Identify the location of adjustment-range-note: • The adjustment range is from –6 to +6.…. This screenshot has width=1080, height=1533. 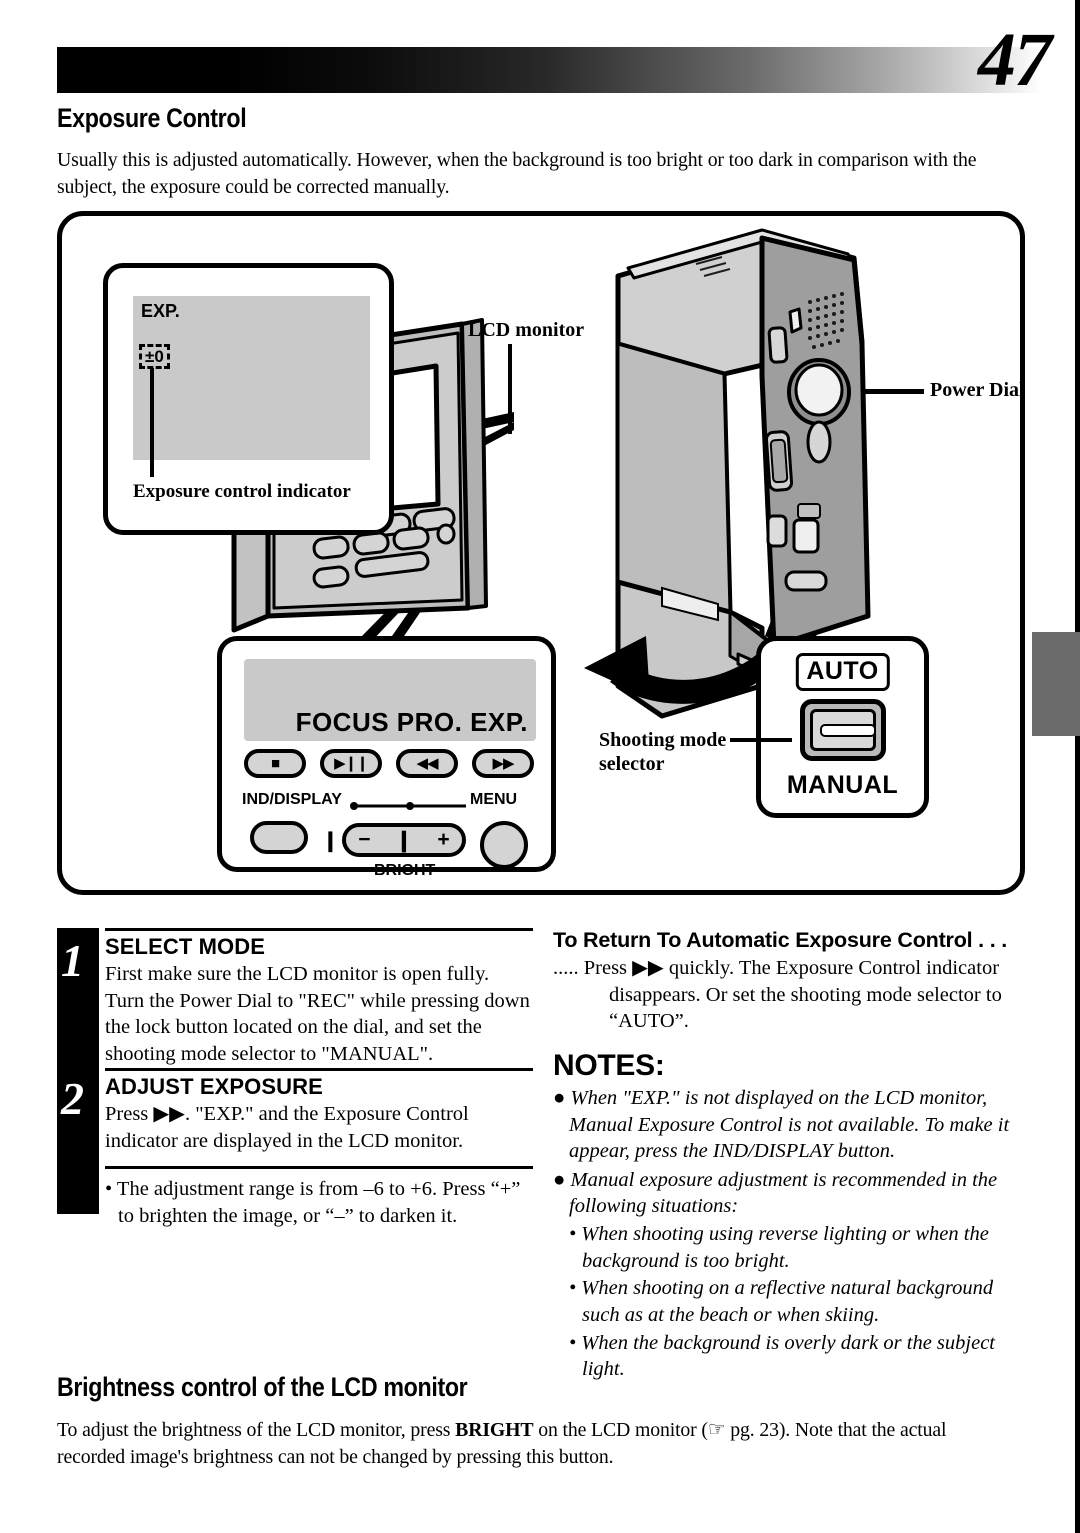
(313, 1202).